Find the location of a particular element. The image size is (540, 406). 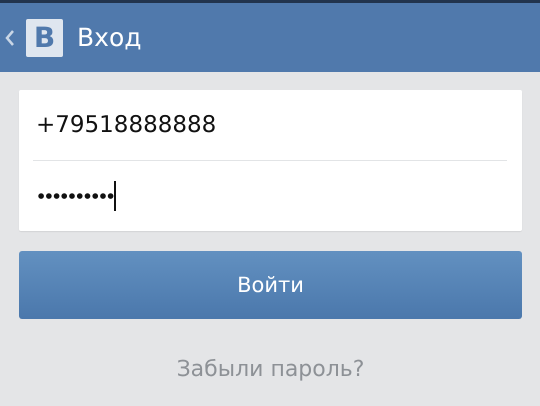

logo: В is located at coordinates (44, 37).